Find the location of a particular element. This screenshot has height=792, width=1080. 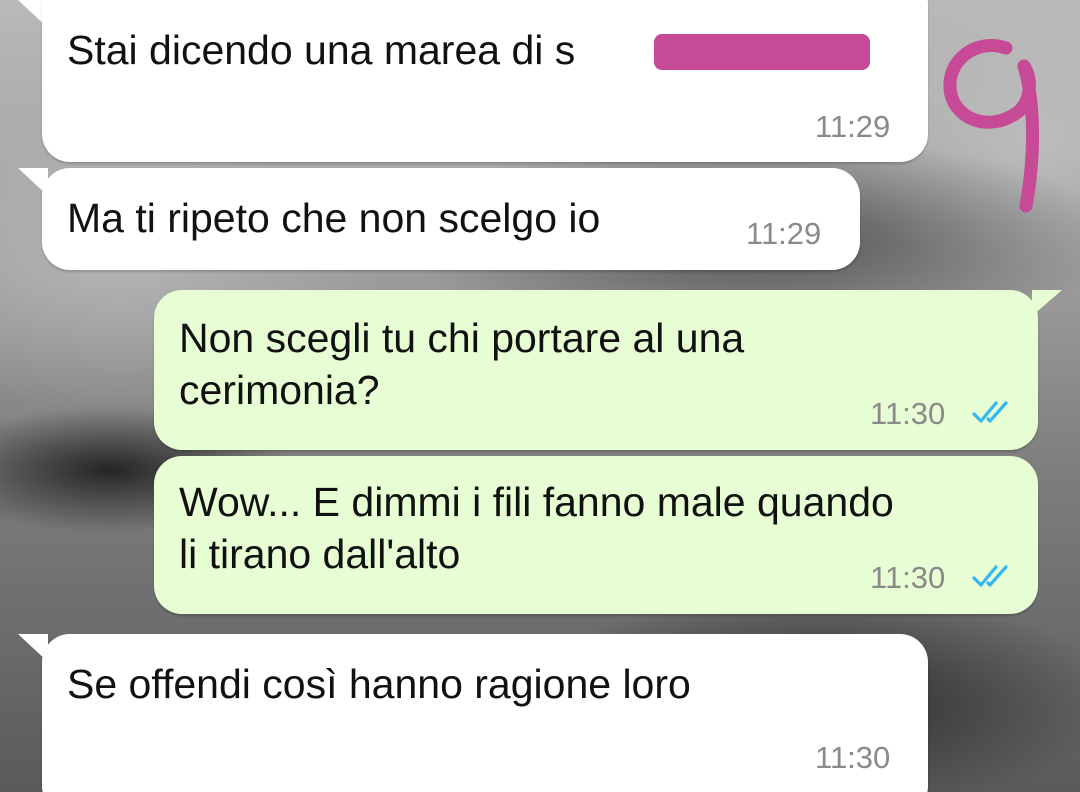

message-text: Se offendi così hanno ragione loro is located at coordinates (379, 684).